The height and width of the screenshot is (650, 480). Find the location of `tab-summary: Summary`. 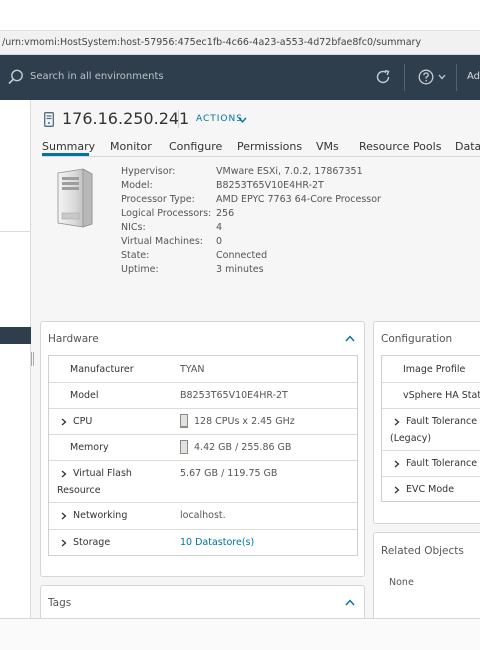

tab-summary: Summary is located at coordinates (68, 146).